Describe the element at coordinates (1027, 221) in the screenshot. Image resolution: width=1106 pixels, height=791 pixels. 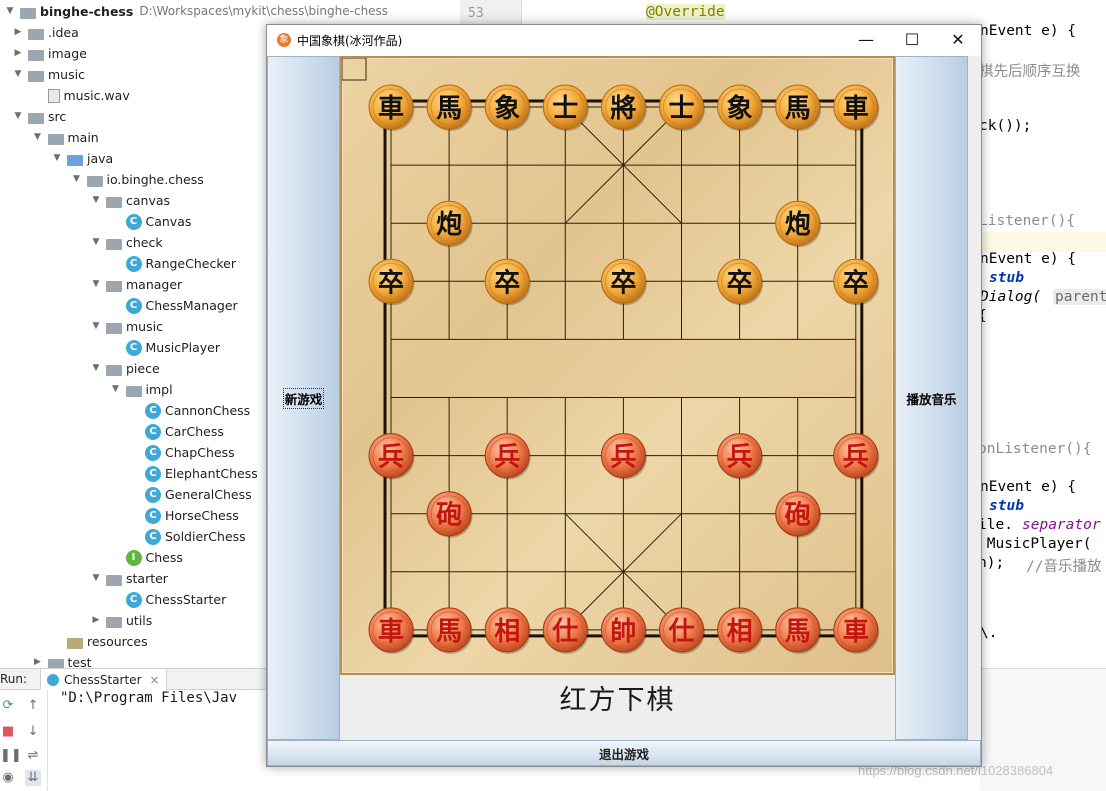
I see `code-line: Listener(){` at that location.